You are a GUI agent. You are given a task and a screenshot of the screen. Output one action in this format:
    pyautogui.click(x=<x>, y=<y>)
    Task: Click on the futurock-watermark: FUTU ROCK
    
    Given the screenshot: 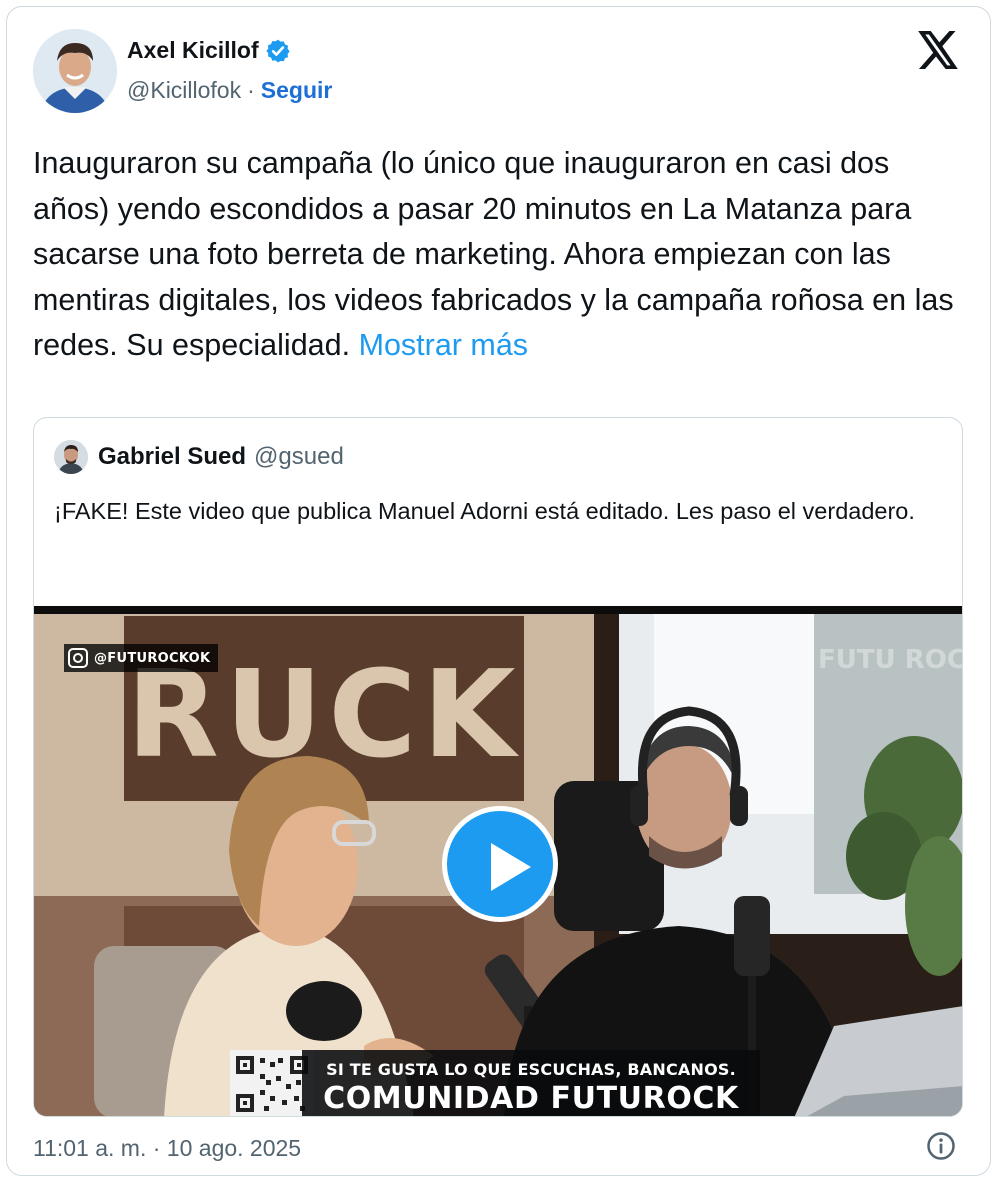 What is the action you would take?
    pyautogui.click(x=890, y=660)
    